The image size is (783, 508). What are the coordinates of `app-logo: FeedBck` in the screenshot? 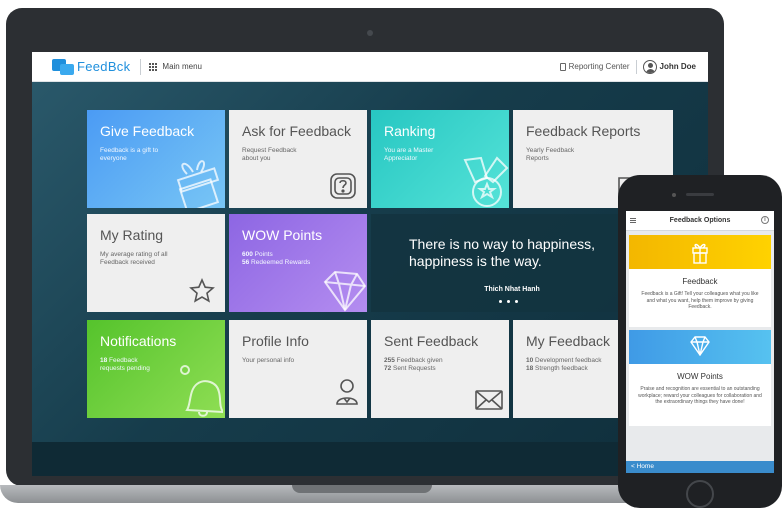 It's located at (91, 66).